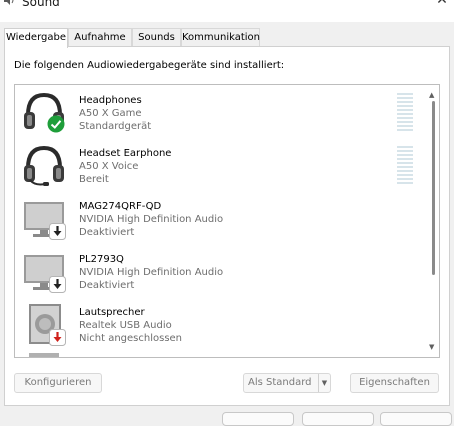 Image resolution: width=454 pixels, height=426 pixels. What do you see at coordinates (220, 113) in the screenshot?
I see `device-item-headphones: Headphones A50 X Game Standardgerät` at bounding box center [220, 113].